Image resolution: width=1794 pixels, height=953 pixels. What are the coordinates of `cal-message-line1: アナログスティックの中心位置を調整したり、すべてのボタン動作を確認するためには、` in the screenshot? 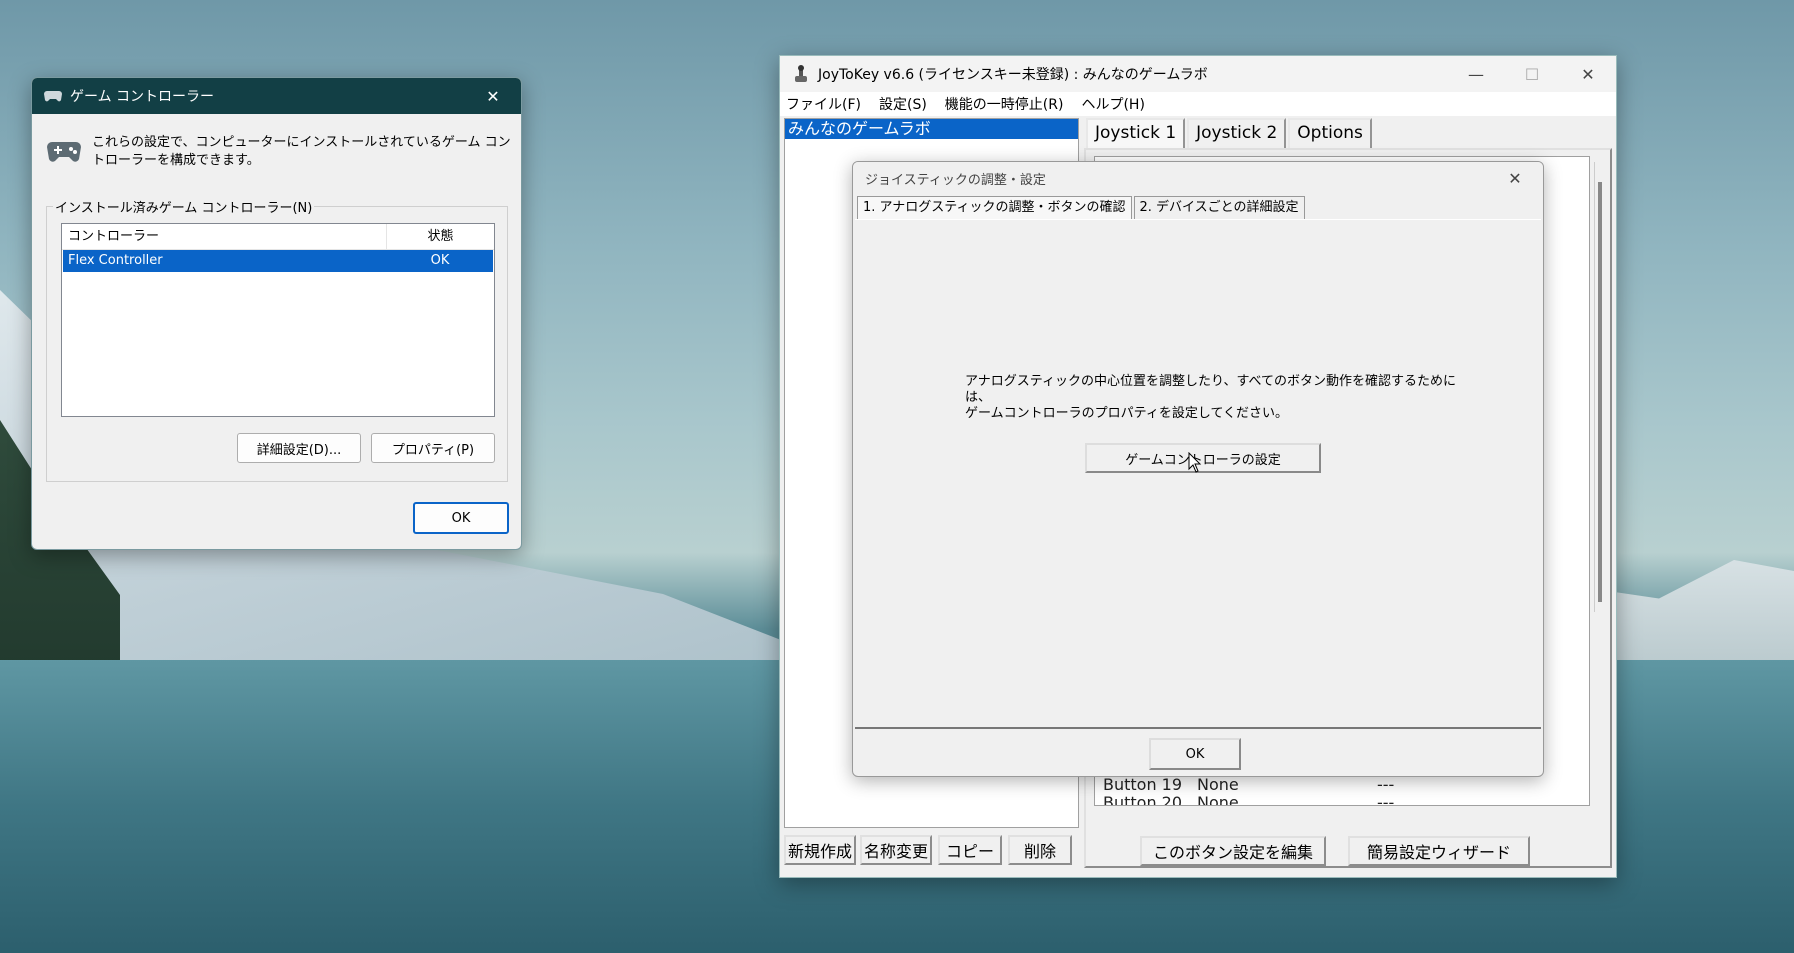 It's located at (1211, 389).